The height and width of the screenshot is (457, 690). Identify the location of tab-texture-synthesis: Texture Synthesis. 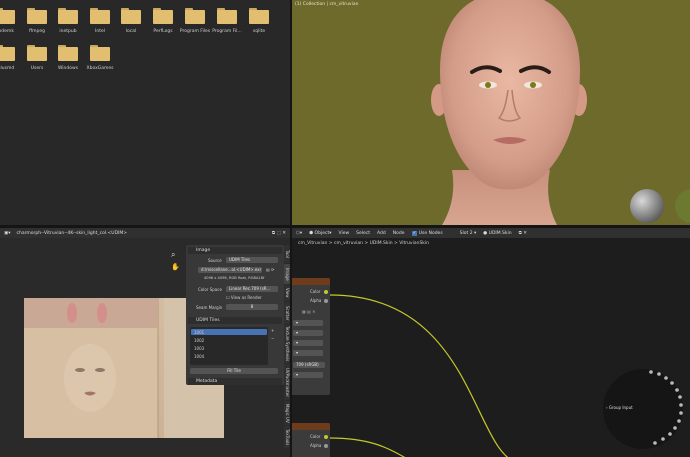
(287, 344).